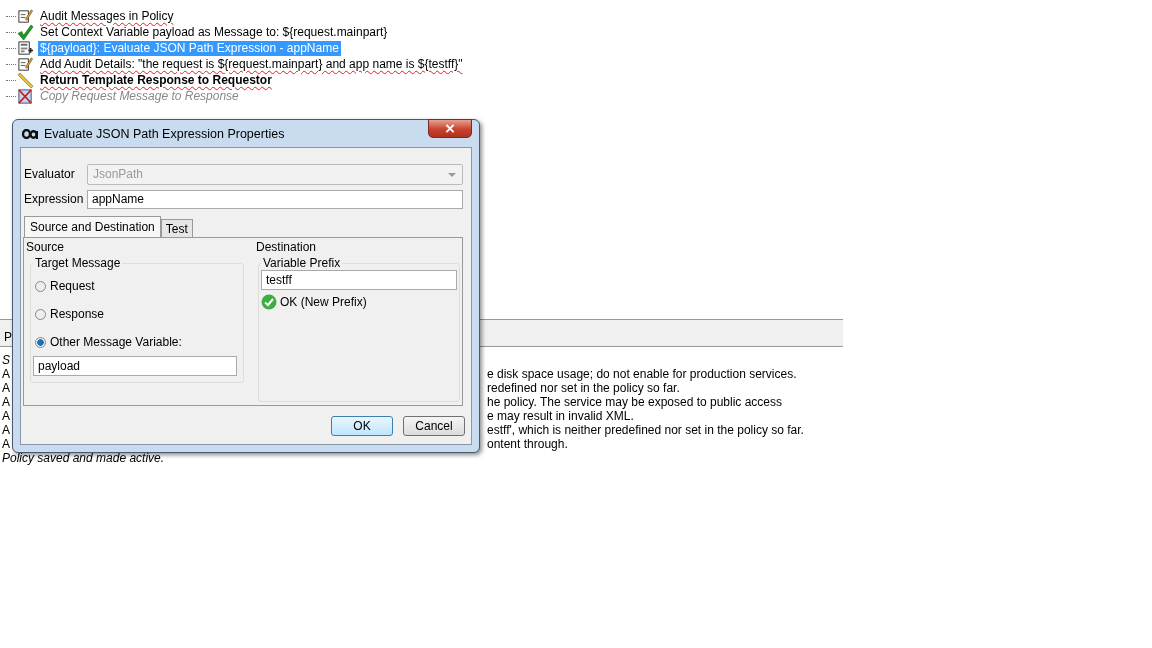 The height and width of the screenshot is (648, 1152). What do you see at coordinates (135, 366) in the screenshot?
I see `variable-field: payload` at bounding box center [135, 366].